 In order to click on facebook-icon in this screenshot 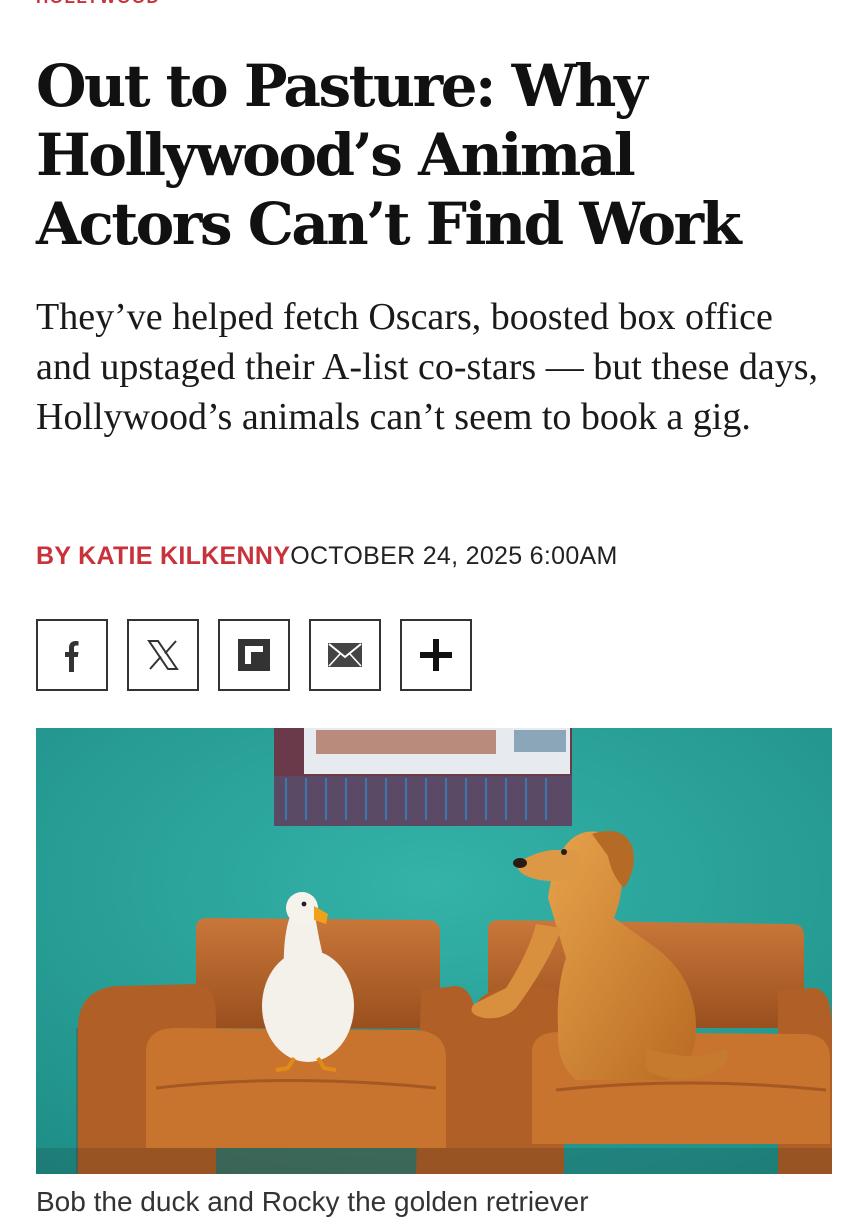, I will do `click(72, 656)`.